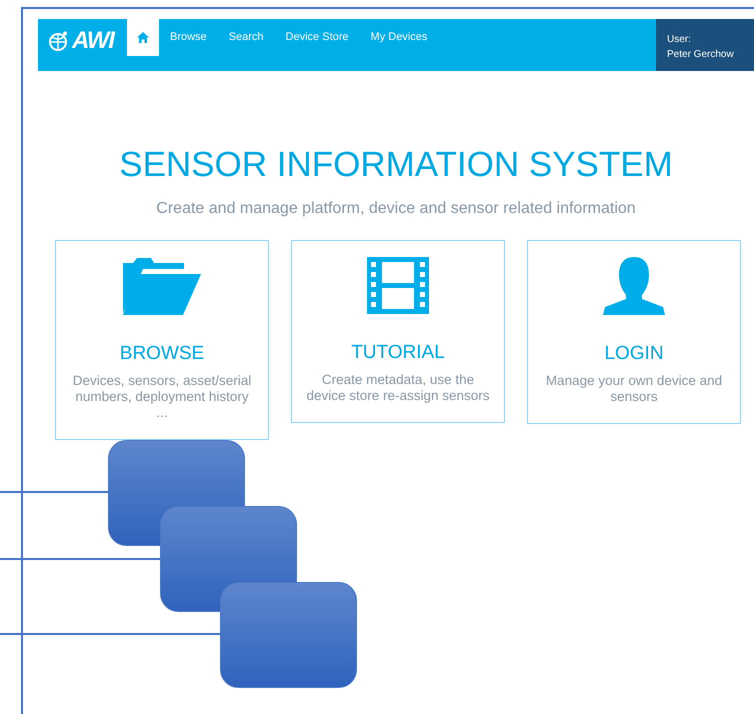  Describe the element at coordinates (634, 332) in the screenshot. I see `feature-card: LOGIN Manage your own device and sensors` at that location.